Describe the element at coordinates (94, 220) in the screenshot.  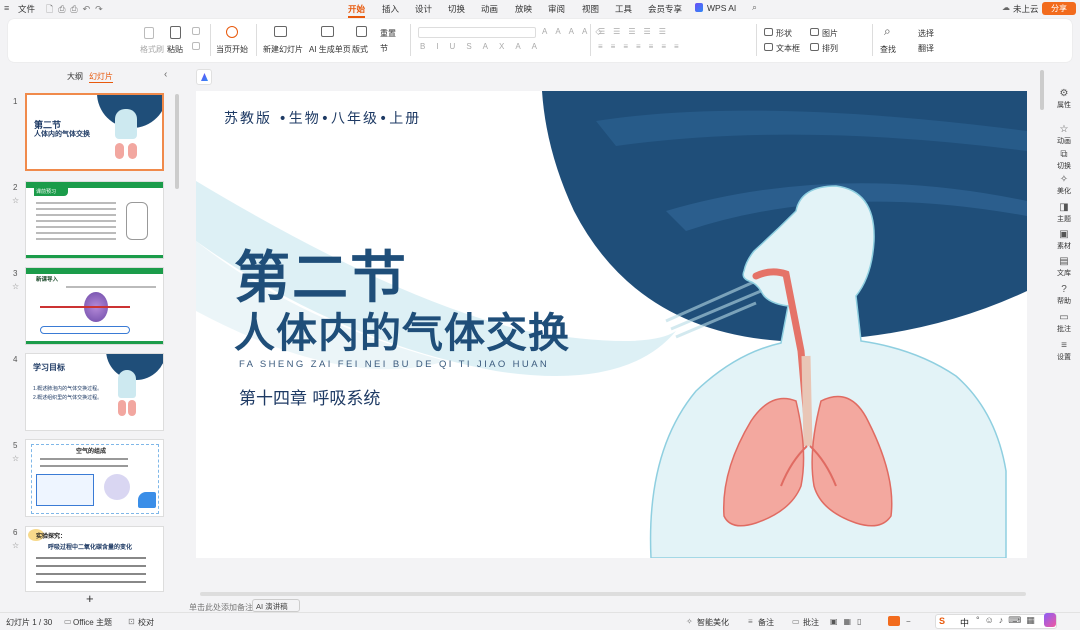
I see `slide-thumbnail-2: 课前预习` at that location.